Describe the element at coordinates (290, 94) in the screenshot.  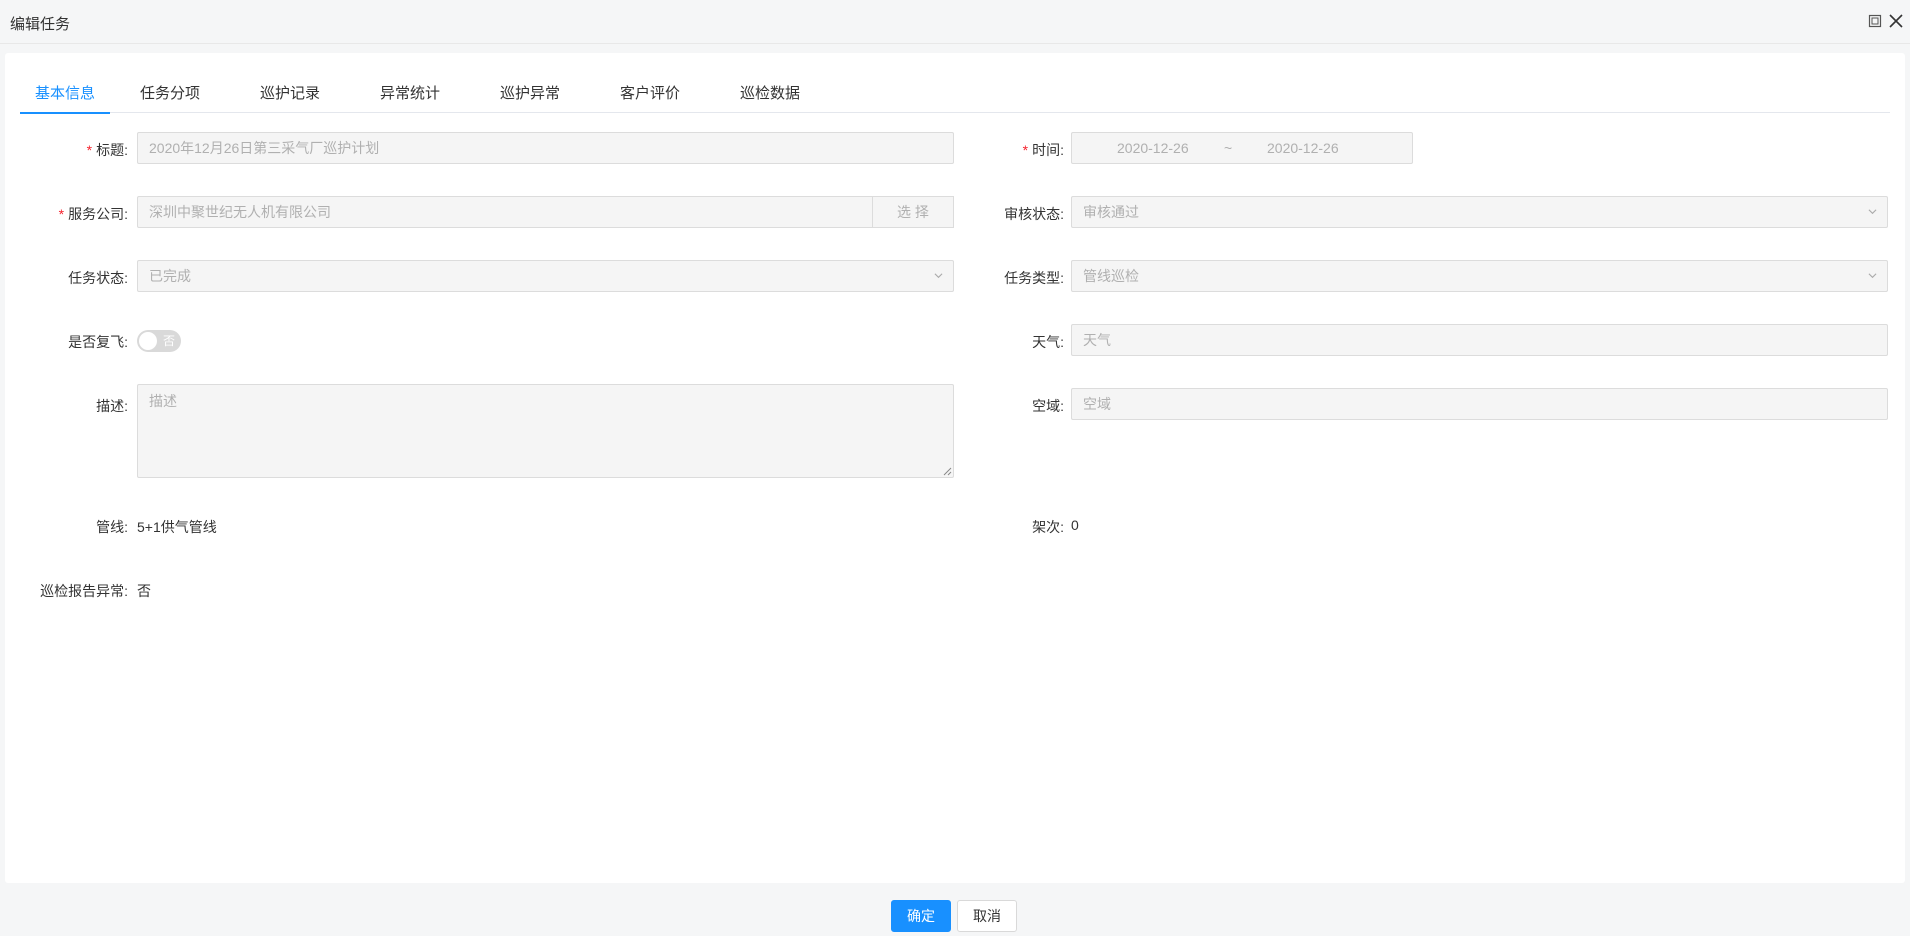
I see `tab-patrol-records: 巡护记录` at that location.